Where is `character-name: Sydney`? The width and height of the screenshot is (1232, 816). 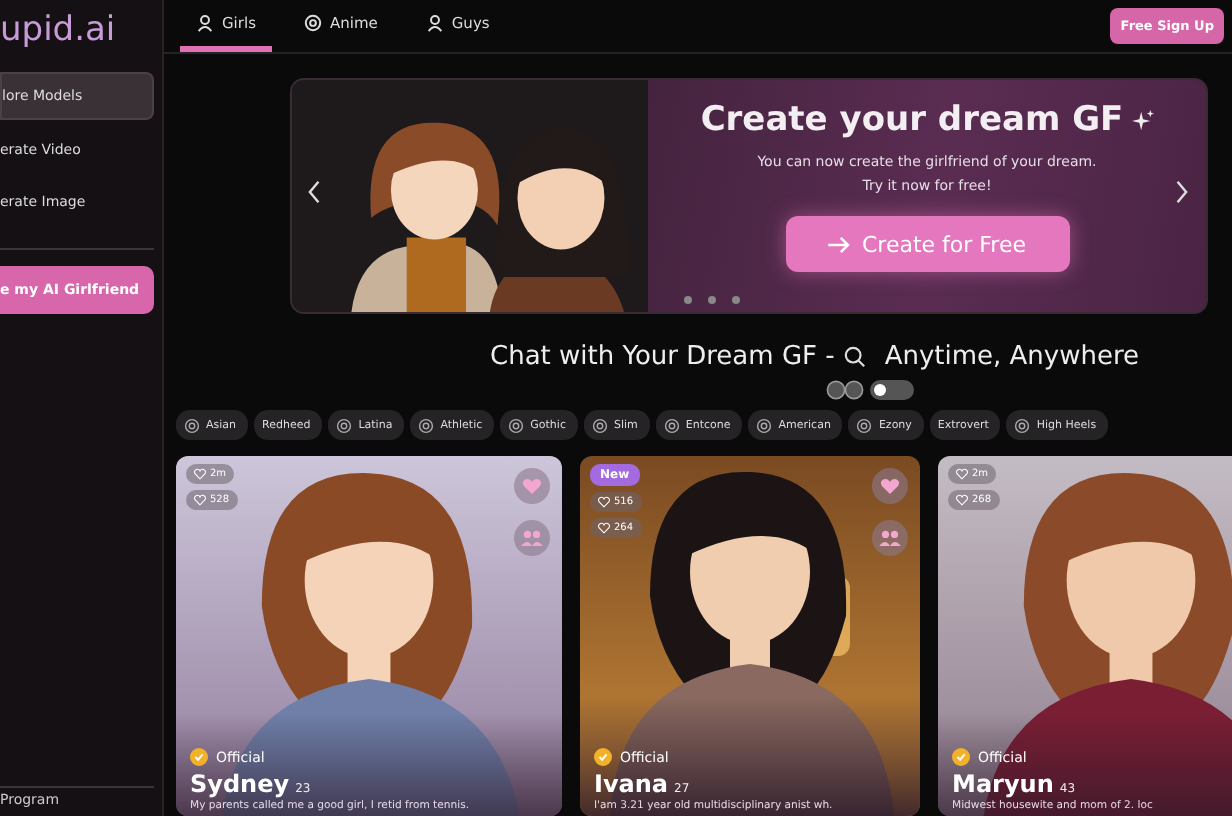 character-name: Sydney is located at coordinates (240, 784).